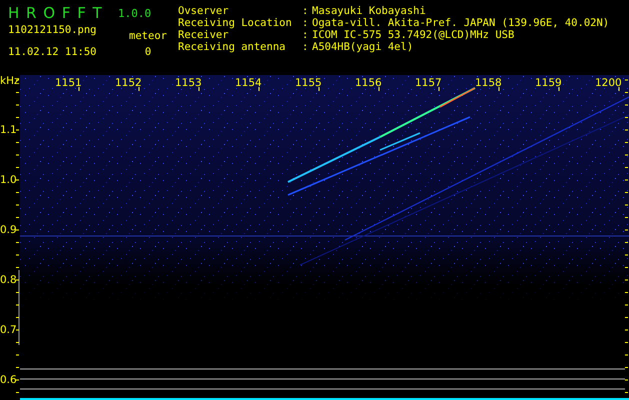 The height and width of the screenshot is (400, 629). Describe the element at coordinates (461, 23) in the screenshot. I see `info-value: Ogata-vill. Akita-Pref. JAPAN (139.96E, 40.02N)` at that location.